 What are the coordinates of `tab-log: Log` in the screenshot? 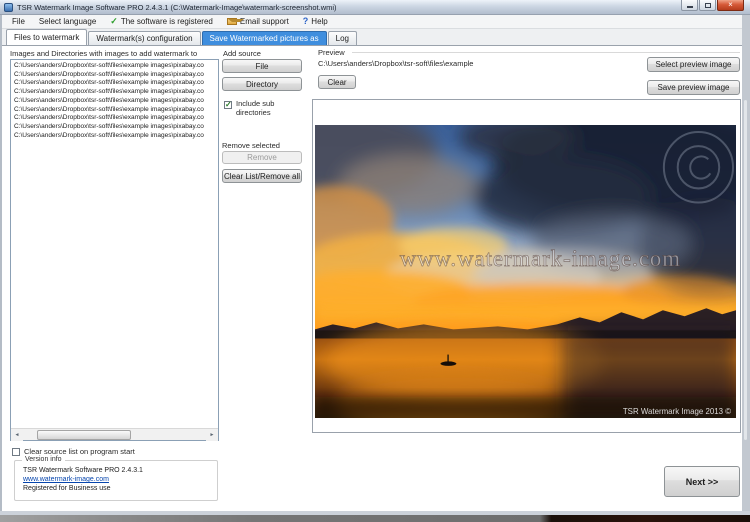 It's located at (342, 38).